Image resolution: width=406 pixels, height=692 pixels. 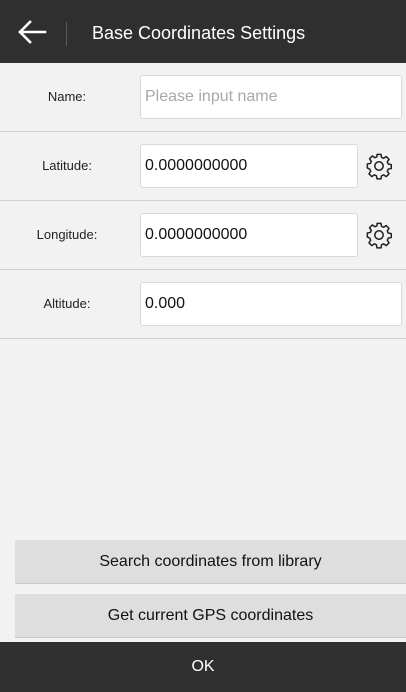 What do you see at coordinates (210, 562) in the screenshot?
I see `search-library-button: Search coordinates from library` at bounding box center [210, 562].